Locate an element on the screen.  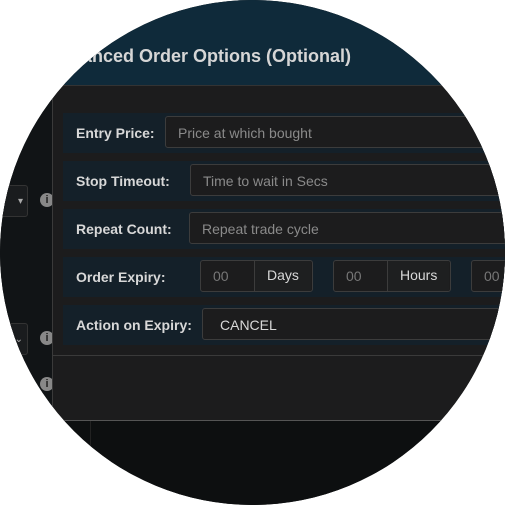
background-panel: ▾ i ⌄ i i is located at coordinates (27, 252).